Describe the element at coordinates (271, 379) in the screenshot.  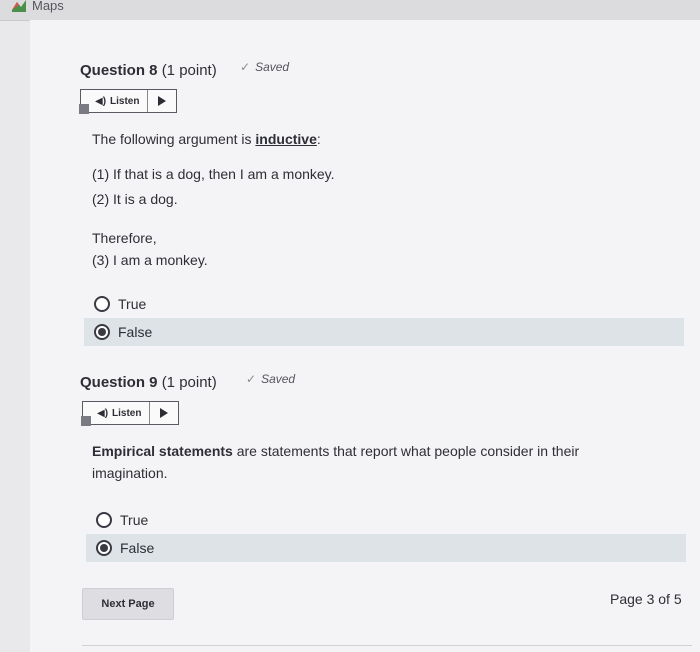
I see `question-9-saved-status: ✓ Saved` at that location.